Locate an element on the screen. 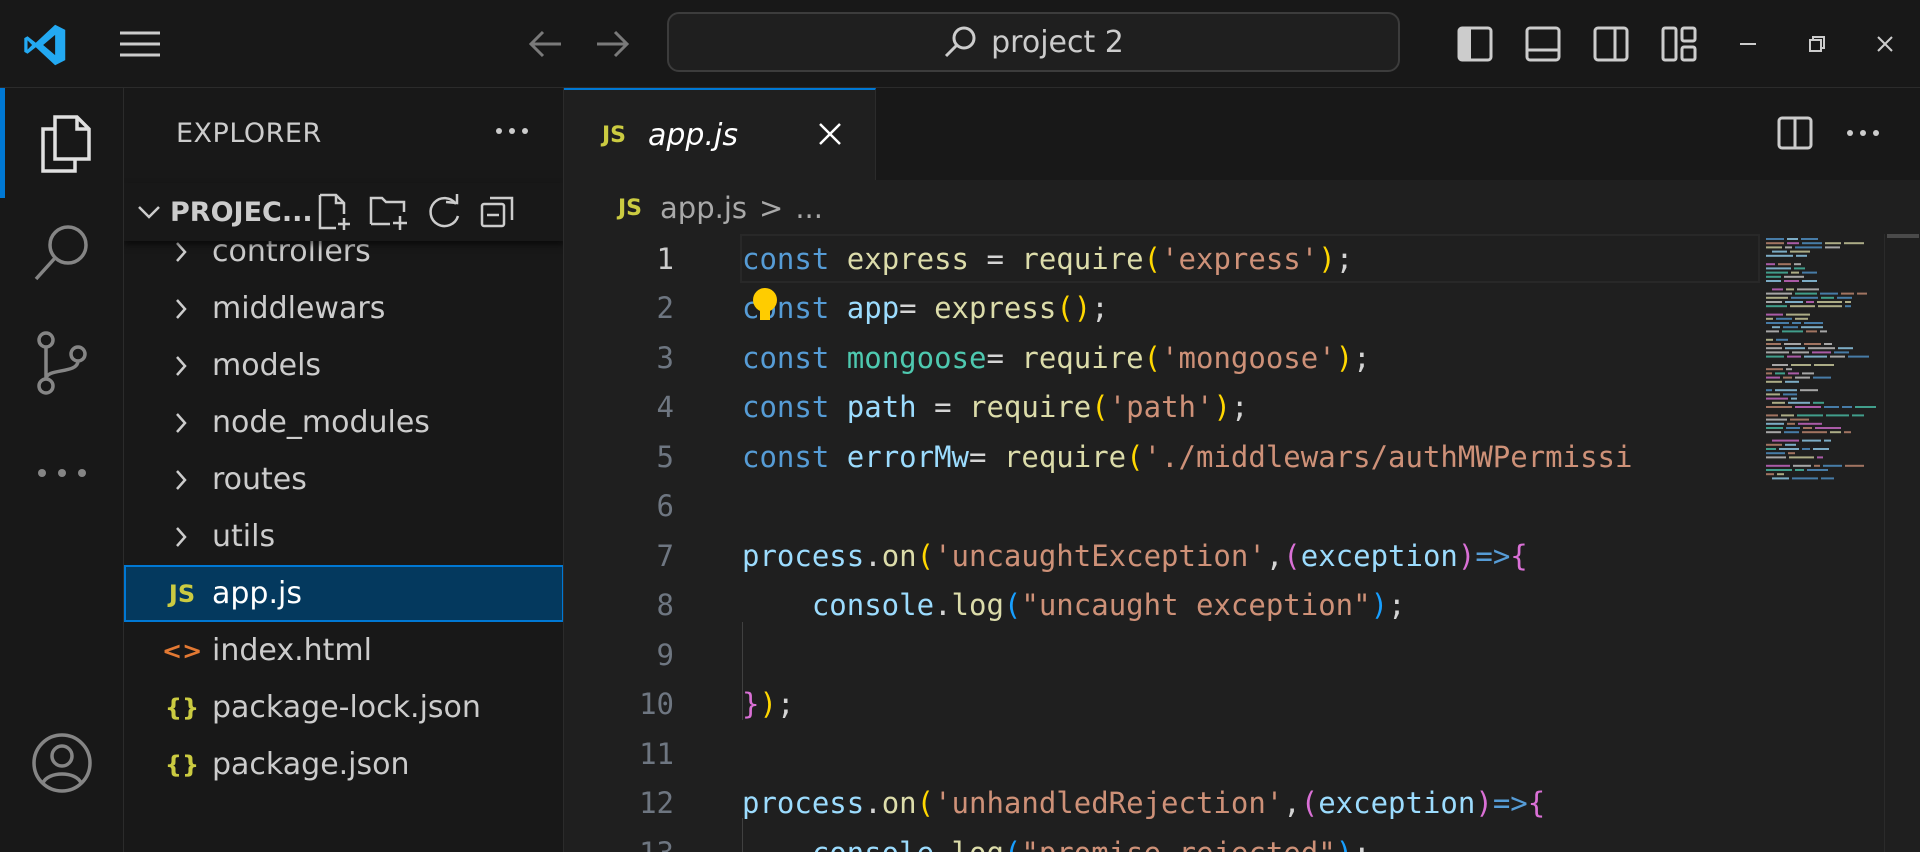 This screenshot has width=1920, height=852. source-control-icon is located at coordinates (62, 363).